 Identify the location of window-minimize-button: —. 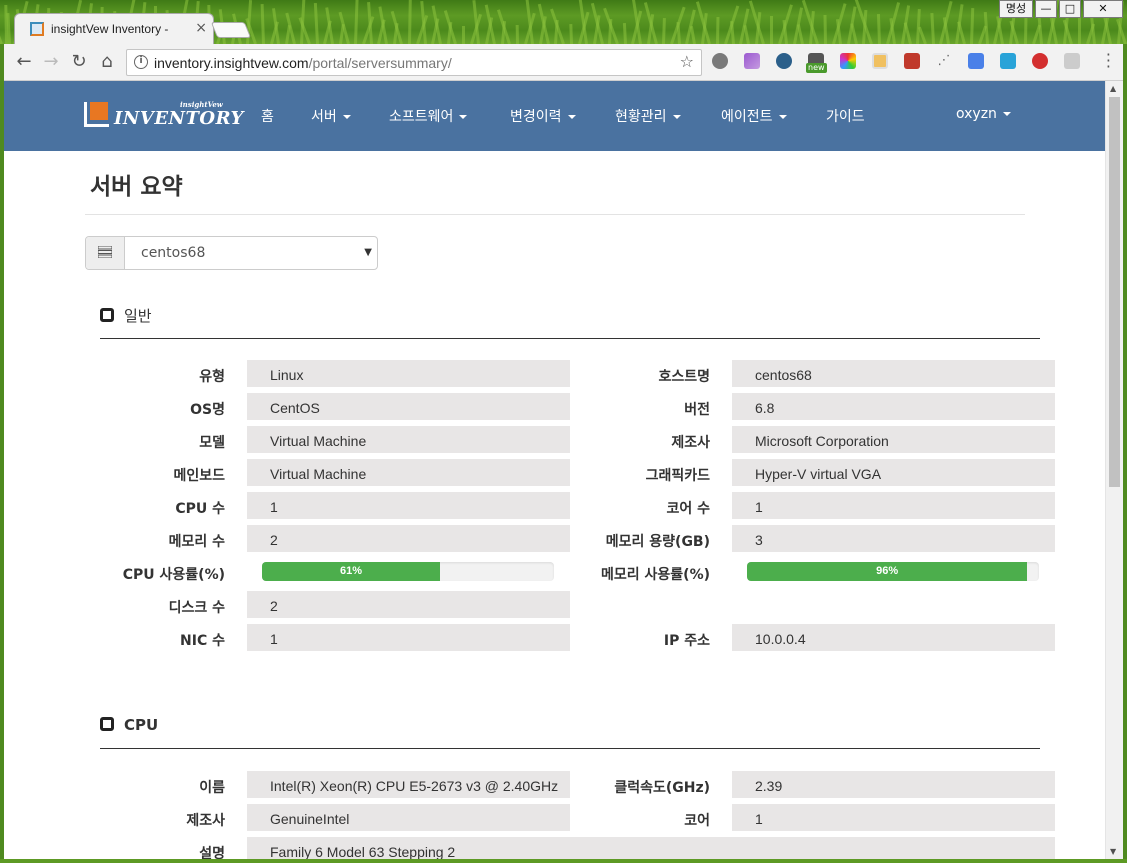
(1046, 9).